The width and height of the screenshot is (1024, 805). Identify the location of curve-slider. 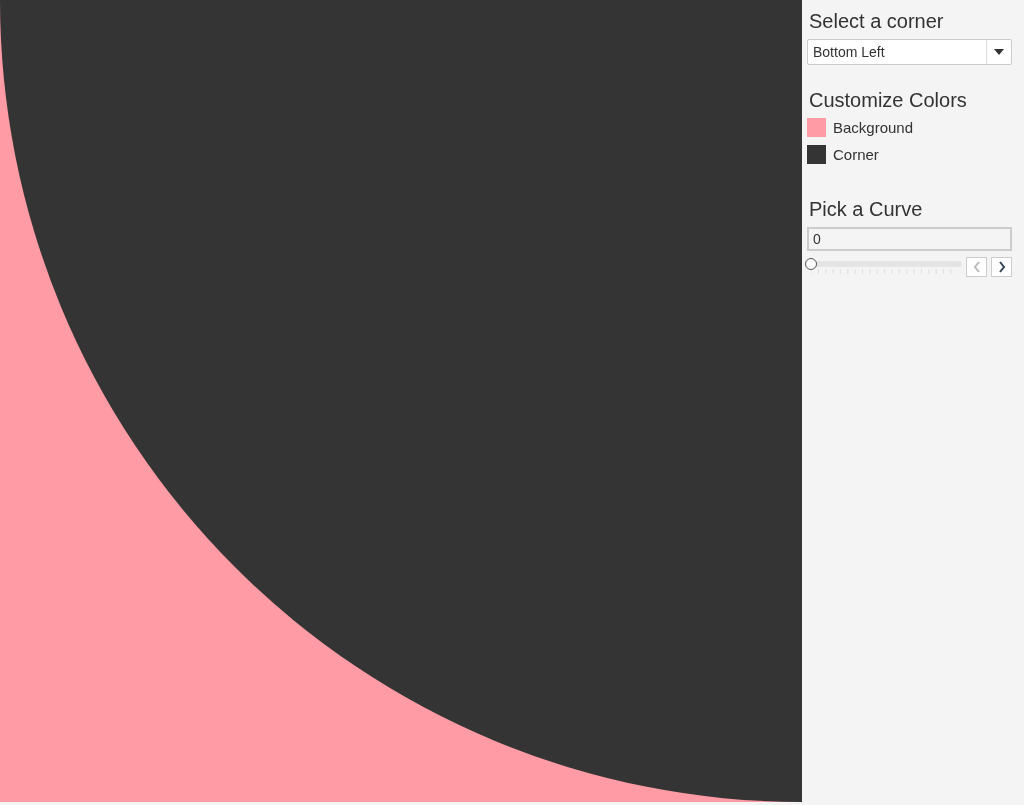
(884, 267).